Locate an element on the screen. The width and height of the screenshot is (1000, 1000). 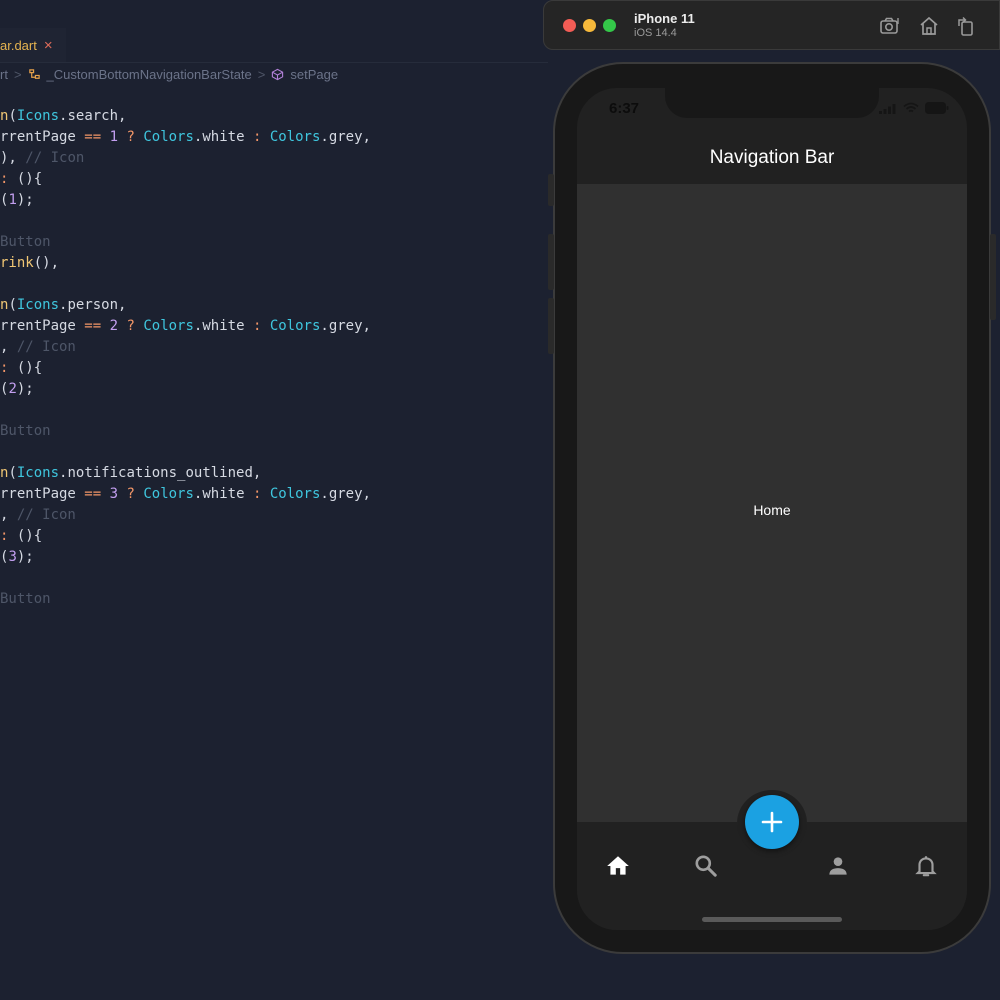
editor-tab: ar.dart × is located at coordinates (33, 45).